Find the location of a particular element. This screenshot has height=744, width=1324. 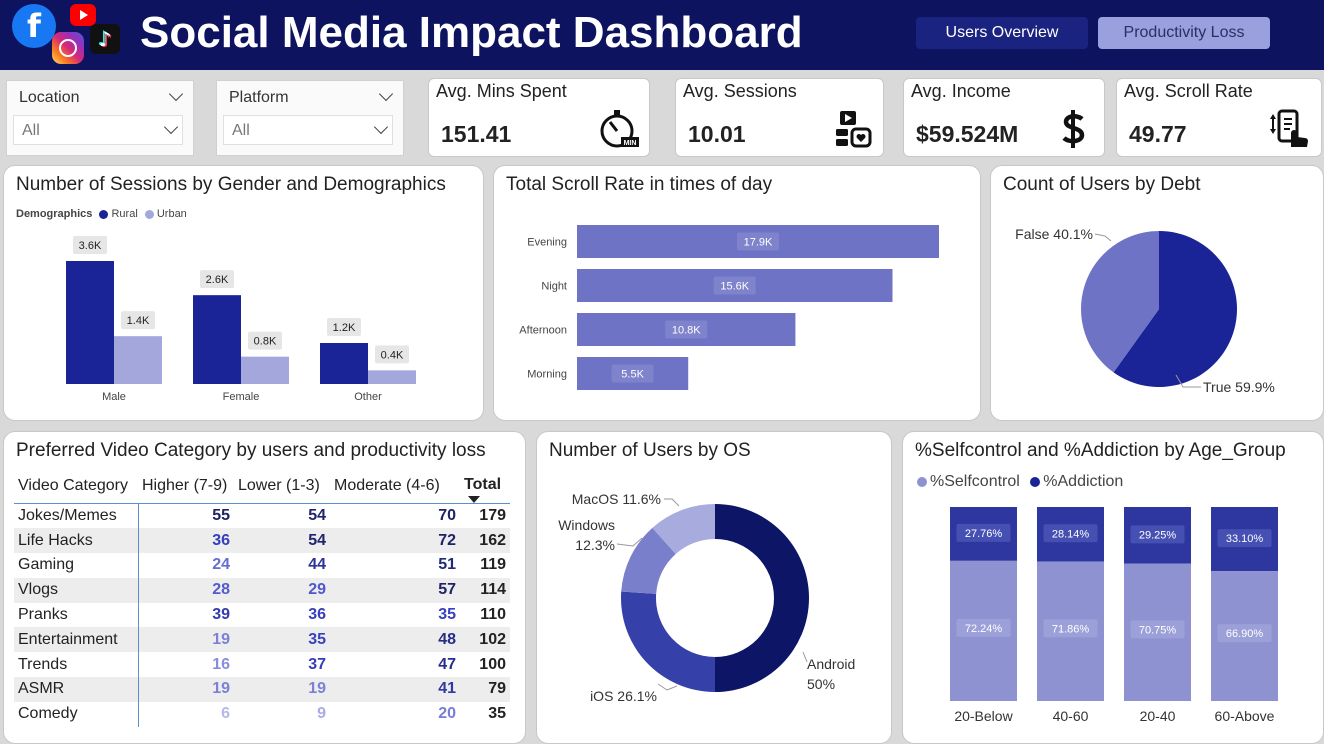

bar-data-label: 2.6K is located at coordinates (217, 280).